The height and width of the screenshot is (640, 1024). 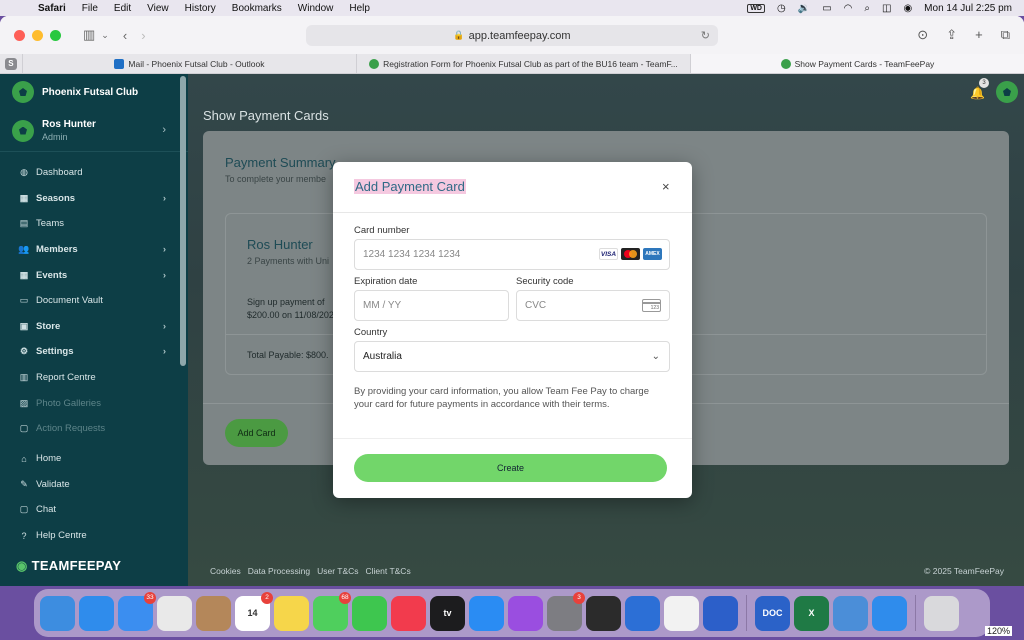 I want to click on wd-drive-icon: WD, so click(x=756, y=8).